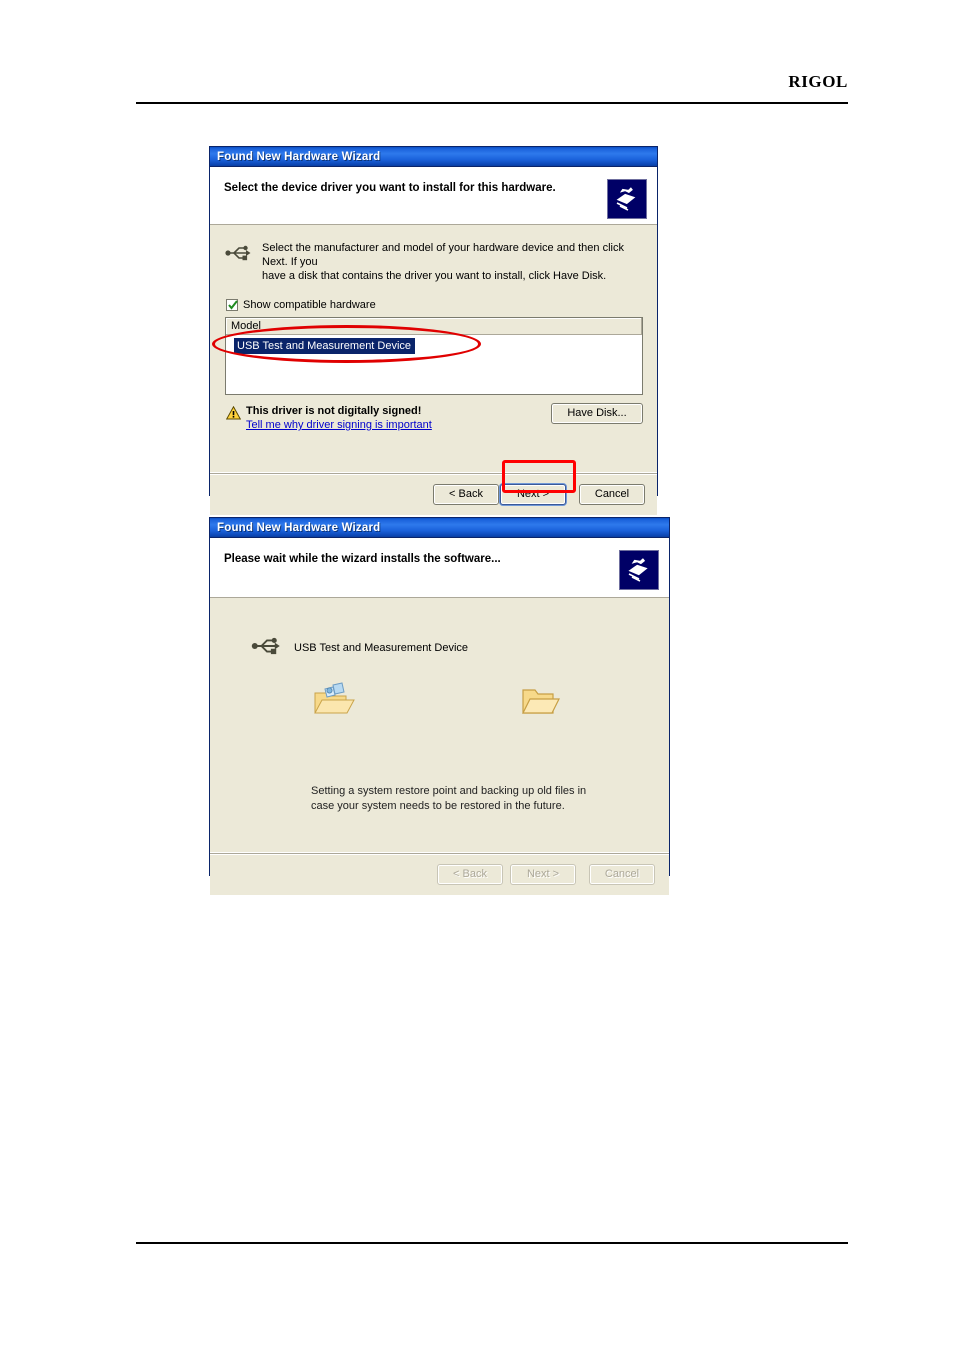 The width and height of the screenshot is (954, 1348). What do you see at coordinates (439, 528) in the screenshot?
I see `dialog2-titlebar: Found New Hardware Wizard` at bounding box center [439, 528].